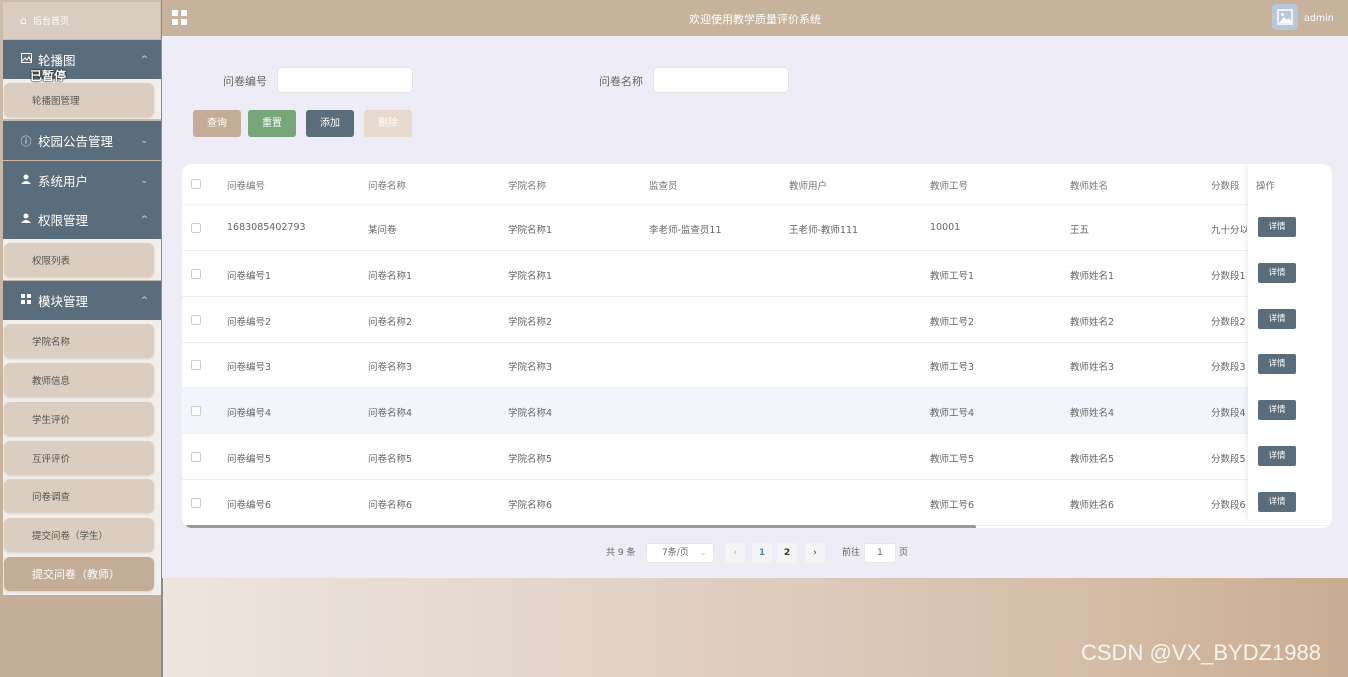 Image resolution: width=1348 pixels, height=677 pixels. Describe the element at coordinates (79, 380) in the screenshot. I see `sidebar-item-teacher-info: 教师信息` at that location.